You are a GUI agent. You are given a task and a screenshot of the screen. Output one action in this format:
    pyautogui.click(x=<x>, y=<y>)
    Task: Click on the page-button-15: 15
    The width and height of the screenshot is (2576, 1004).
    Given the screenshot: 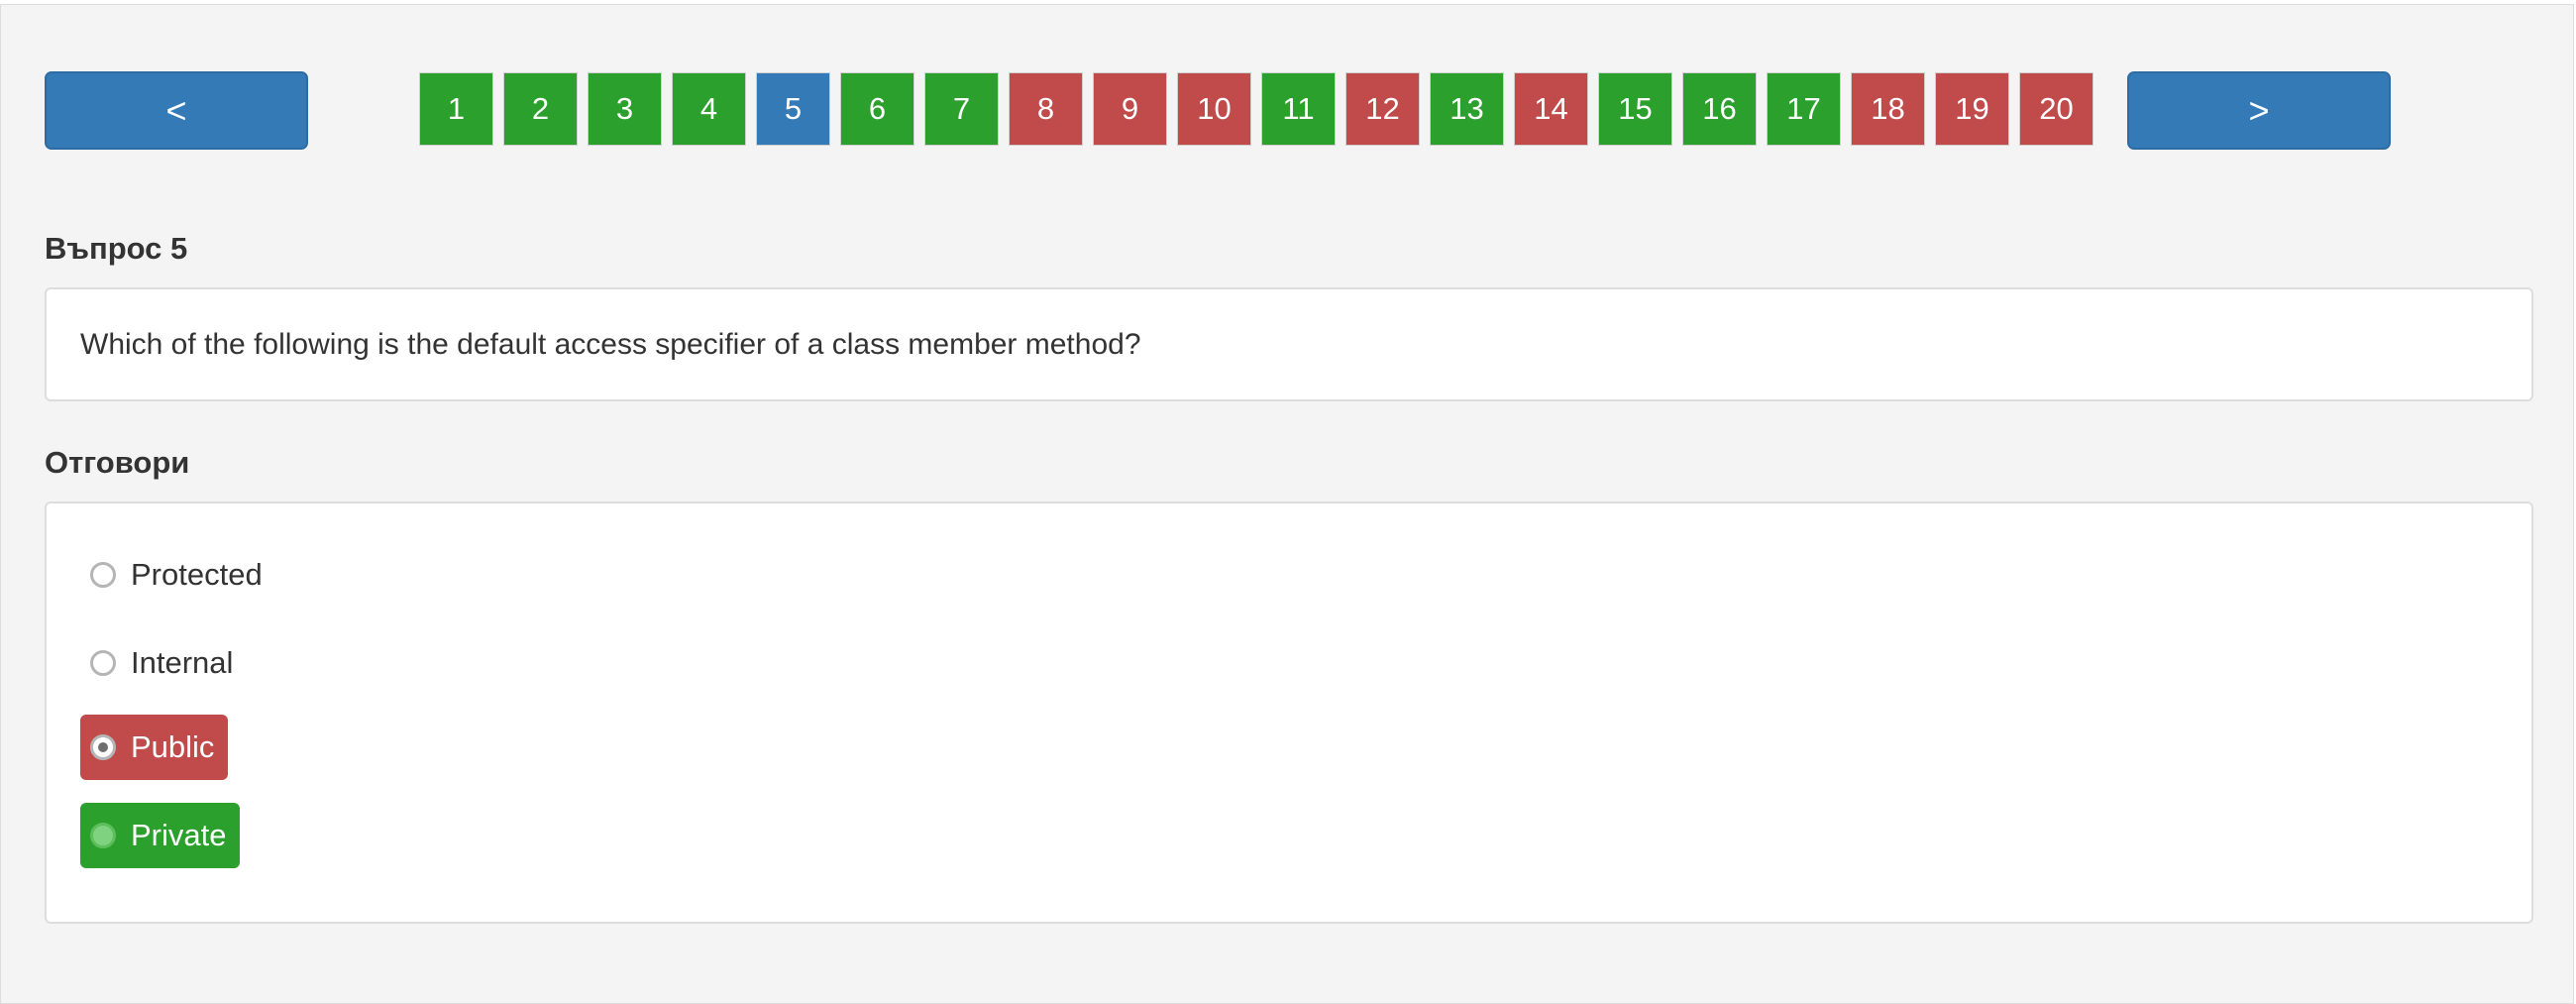 What is the action you would take?
    pyautogui.click(x=1635, y=109)
    